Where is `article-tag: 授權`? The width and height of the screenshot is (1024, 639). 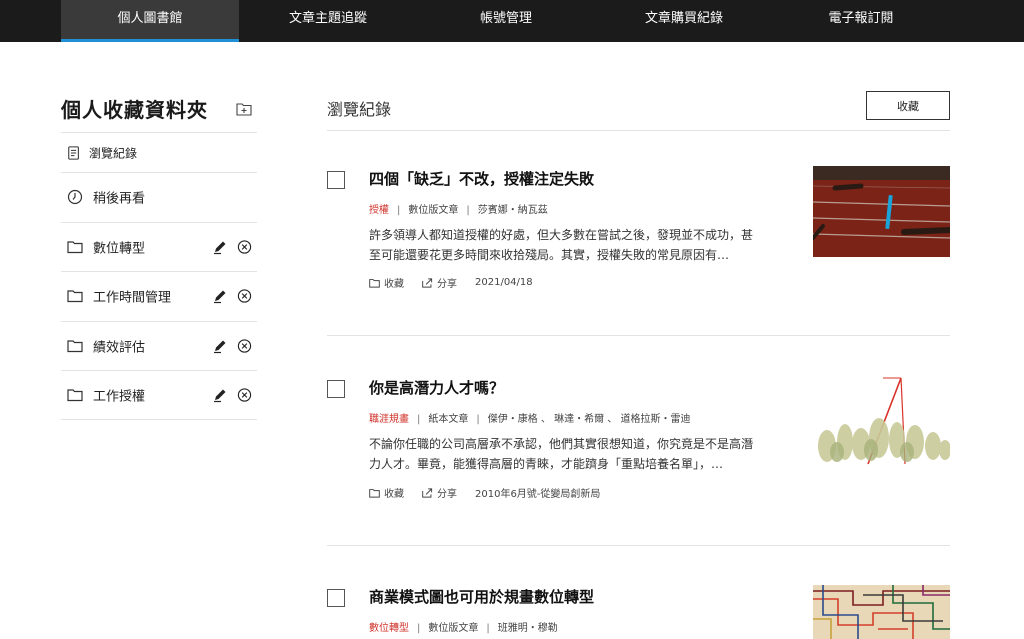 article-tag: 授權 is located at coordinates (379, 210).